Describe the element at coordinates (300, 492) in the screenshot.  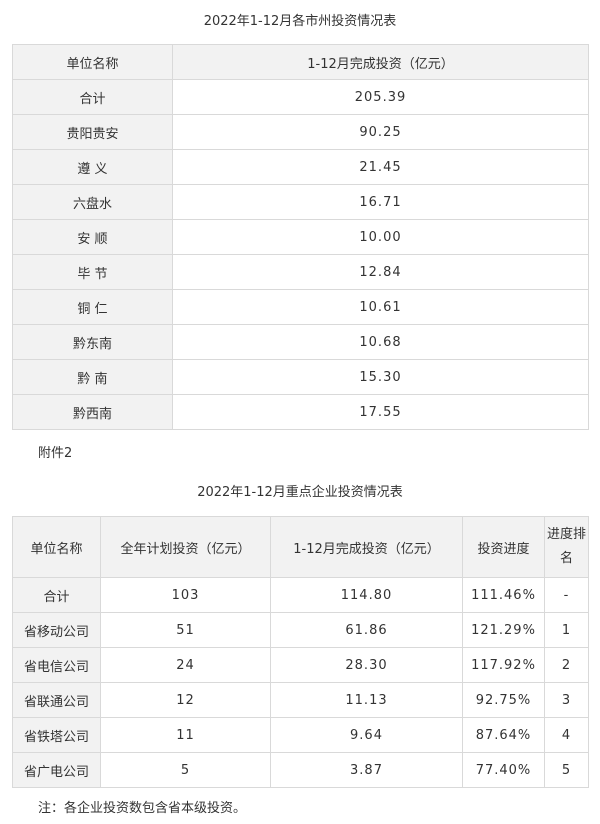
I see `table2-title: 2022年1-12月重点企业投资情况表` at that location.